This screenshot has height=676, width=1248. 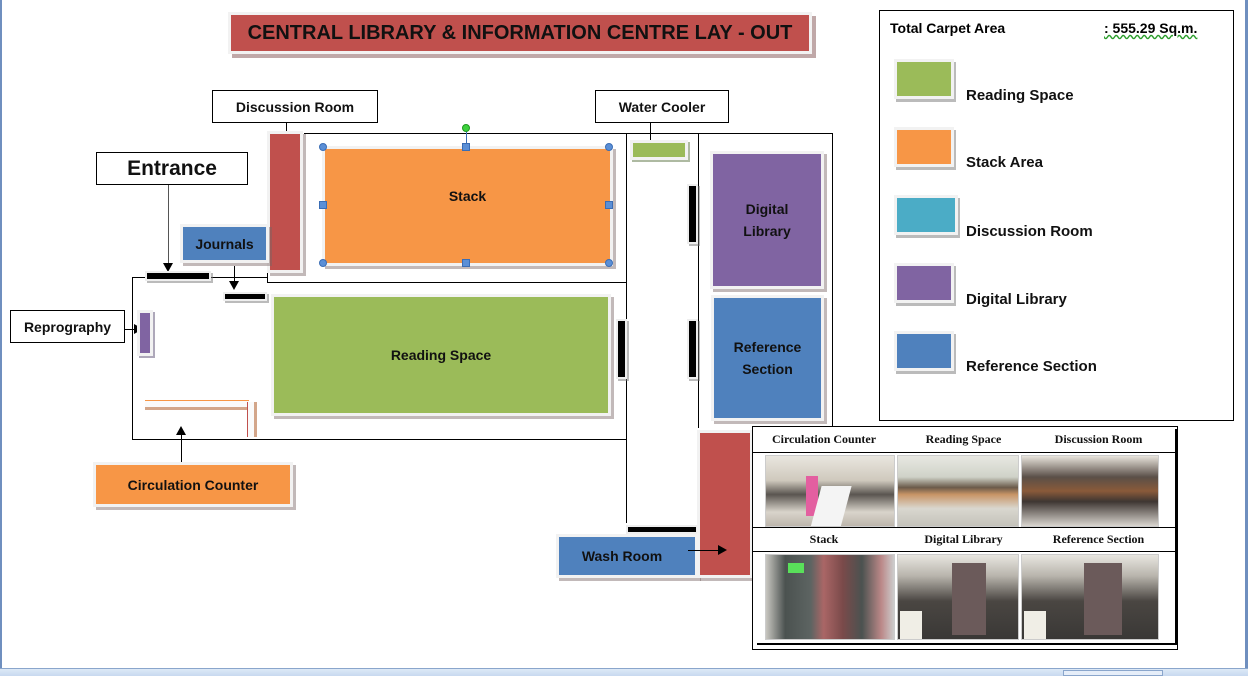 I want to click on photo-reading-space, so click(x=958, y=491).